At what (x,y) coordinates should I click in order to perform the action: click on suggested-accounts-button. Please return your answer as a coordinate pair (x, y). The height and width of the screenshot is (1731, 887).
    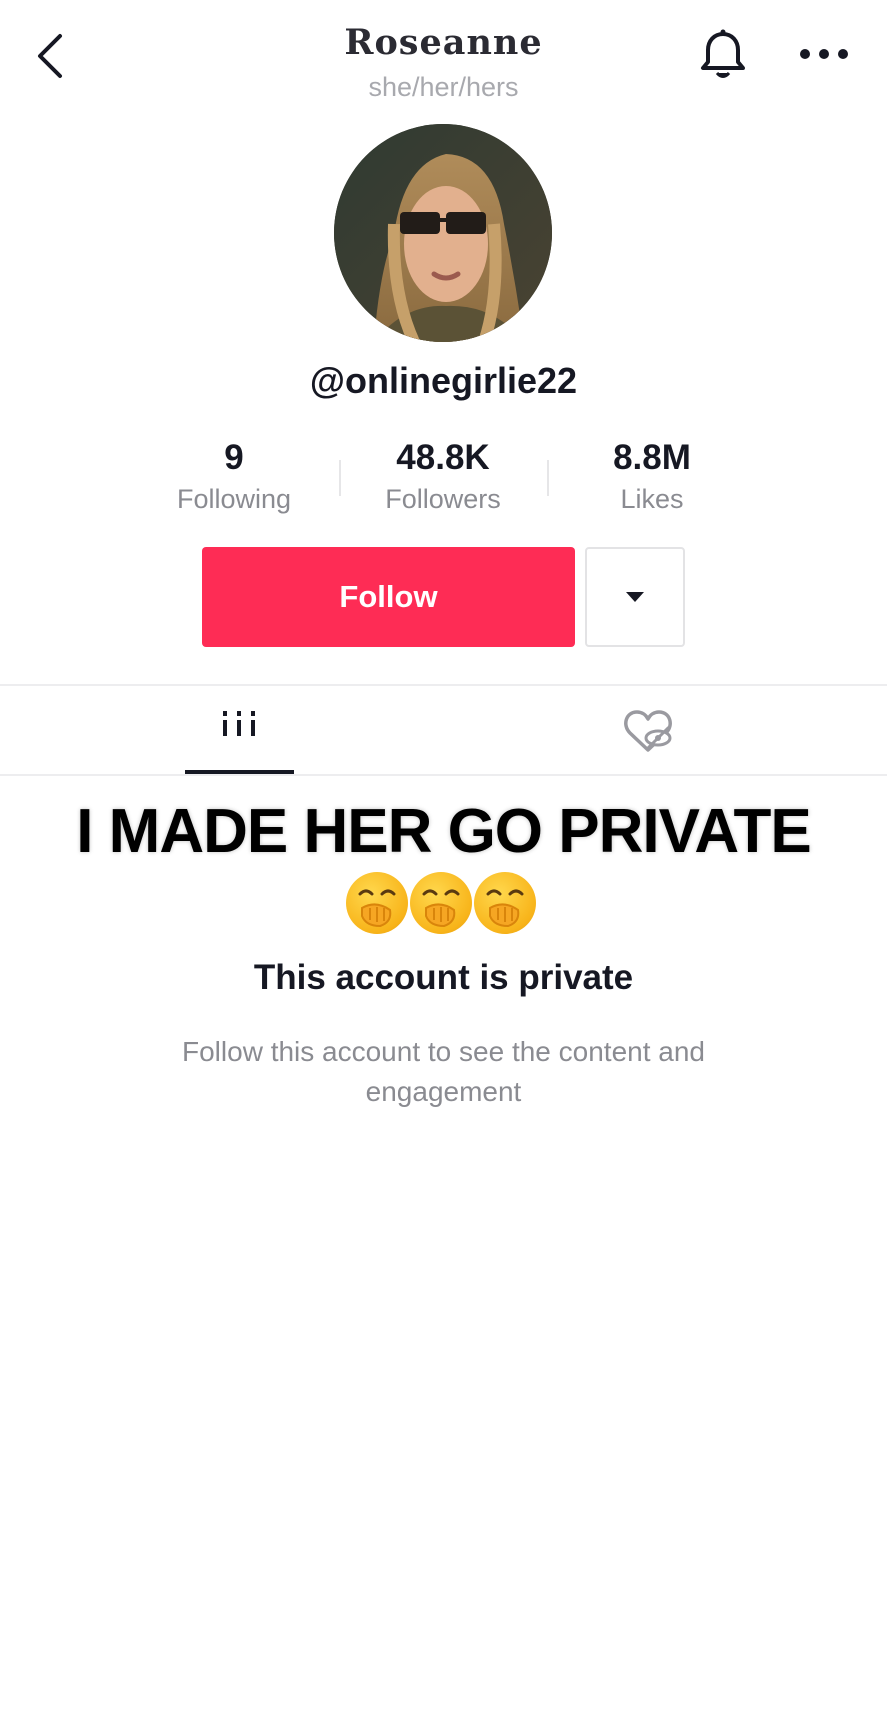
    Looking at the image, I should click on (635, 597).